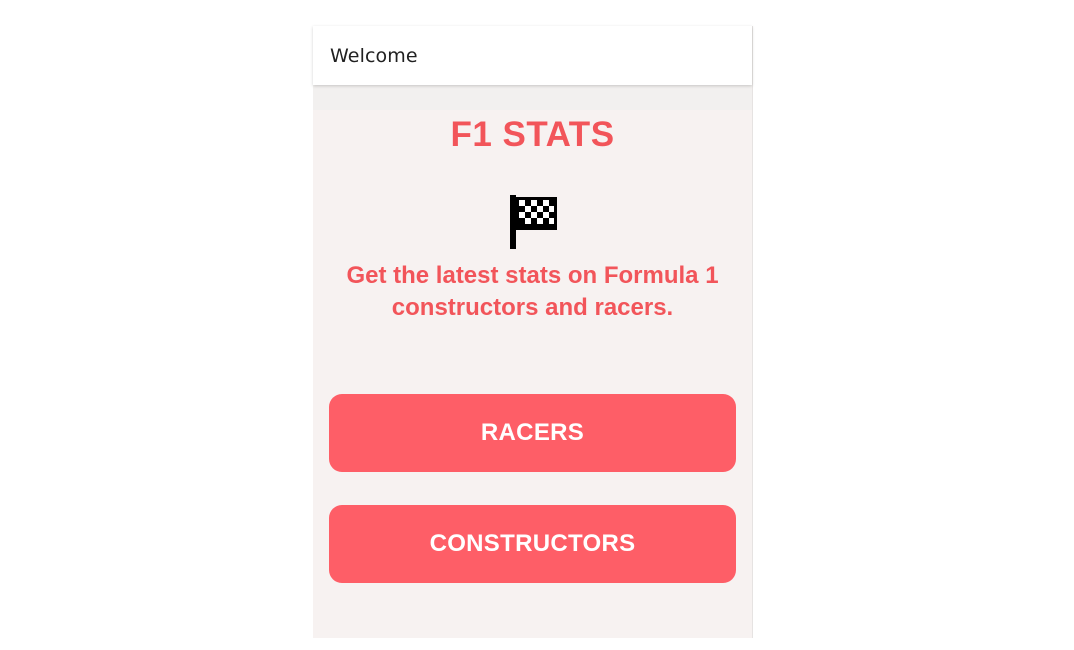  Describe the element at coordinates (532, 97) in the screenshot. I see `header-strip` at that location.